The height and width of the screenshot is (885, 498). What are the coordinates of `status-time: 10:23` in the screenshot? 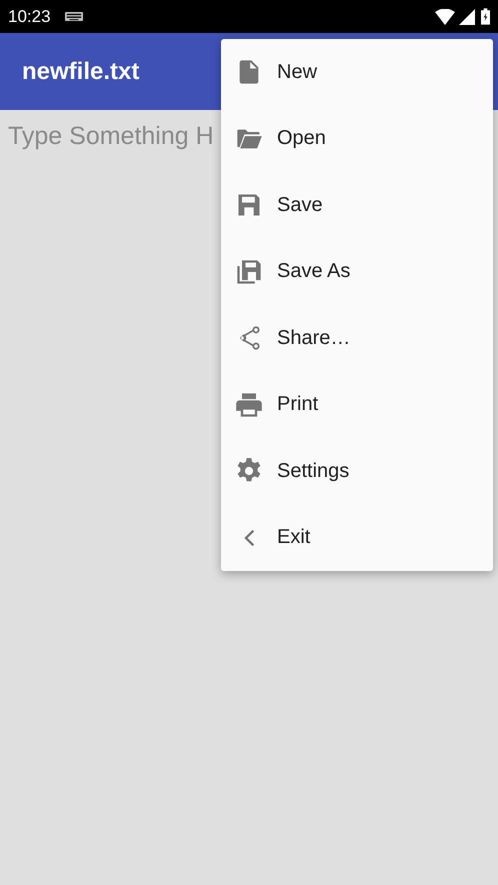 It's located at (29, 16).